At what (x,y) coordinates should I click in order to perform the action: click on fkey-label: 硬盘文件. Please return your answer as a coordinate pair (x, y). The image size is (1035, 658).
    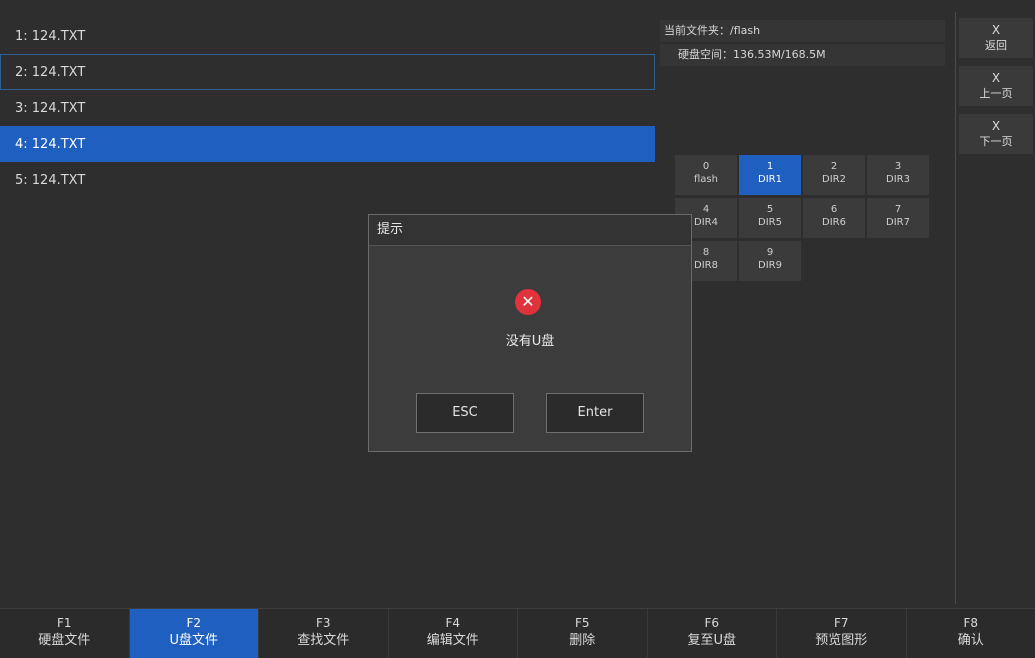
    Looking at the image, I should click on (64, 640).